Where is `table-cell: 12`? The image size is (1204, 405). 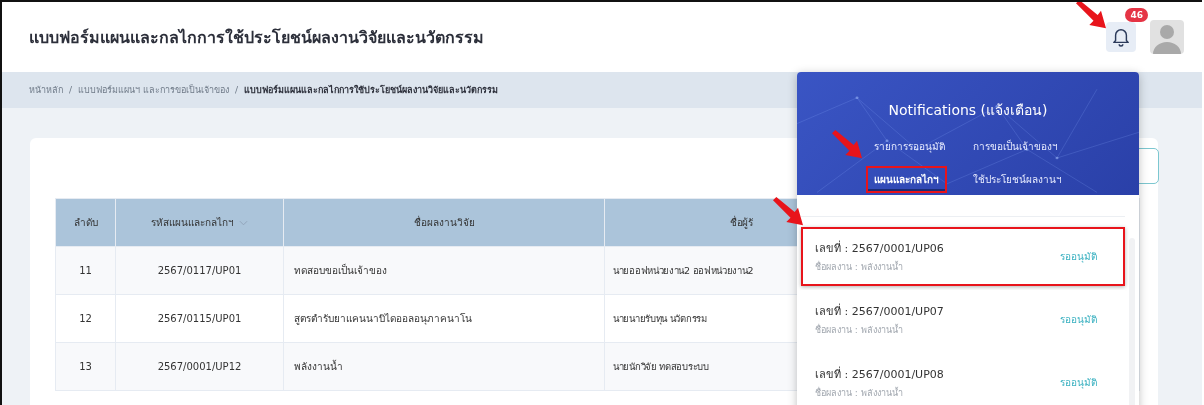
table-cell: 12 is located at coordinates (85, 318).